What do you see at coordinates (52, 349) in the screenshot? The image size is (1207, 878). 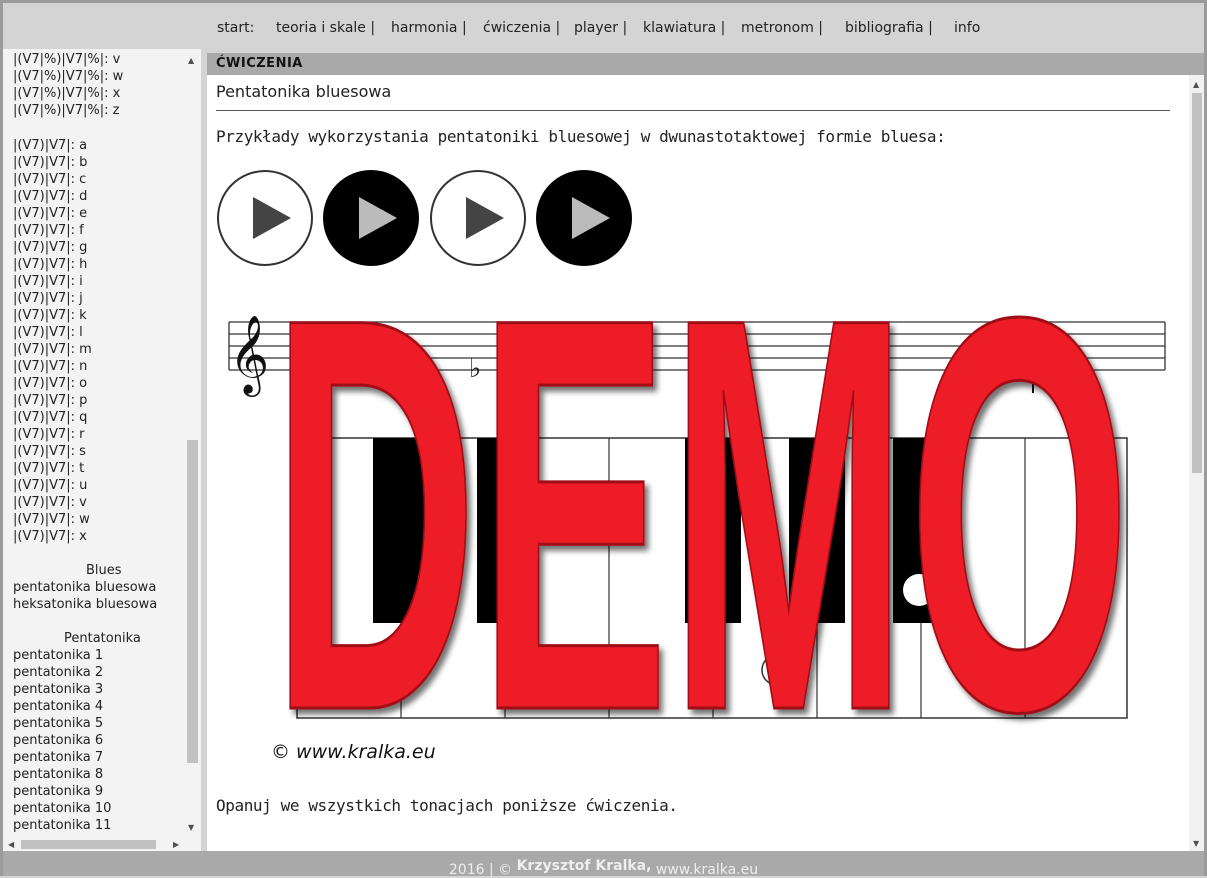 I see `sidebar-item: |(V7)|V7|: m` at bounding box center [52, 349].